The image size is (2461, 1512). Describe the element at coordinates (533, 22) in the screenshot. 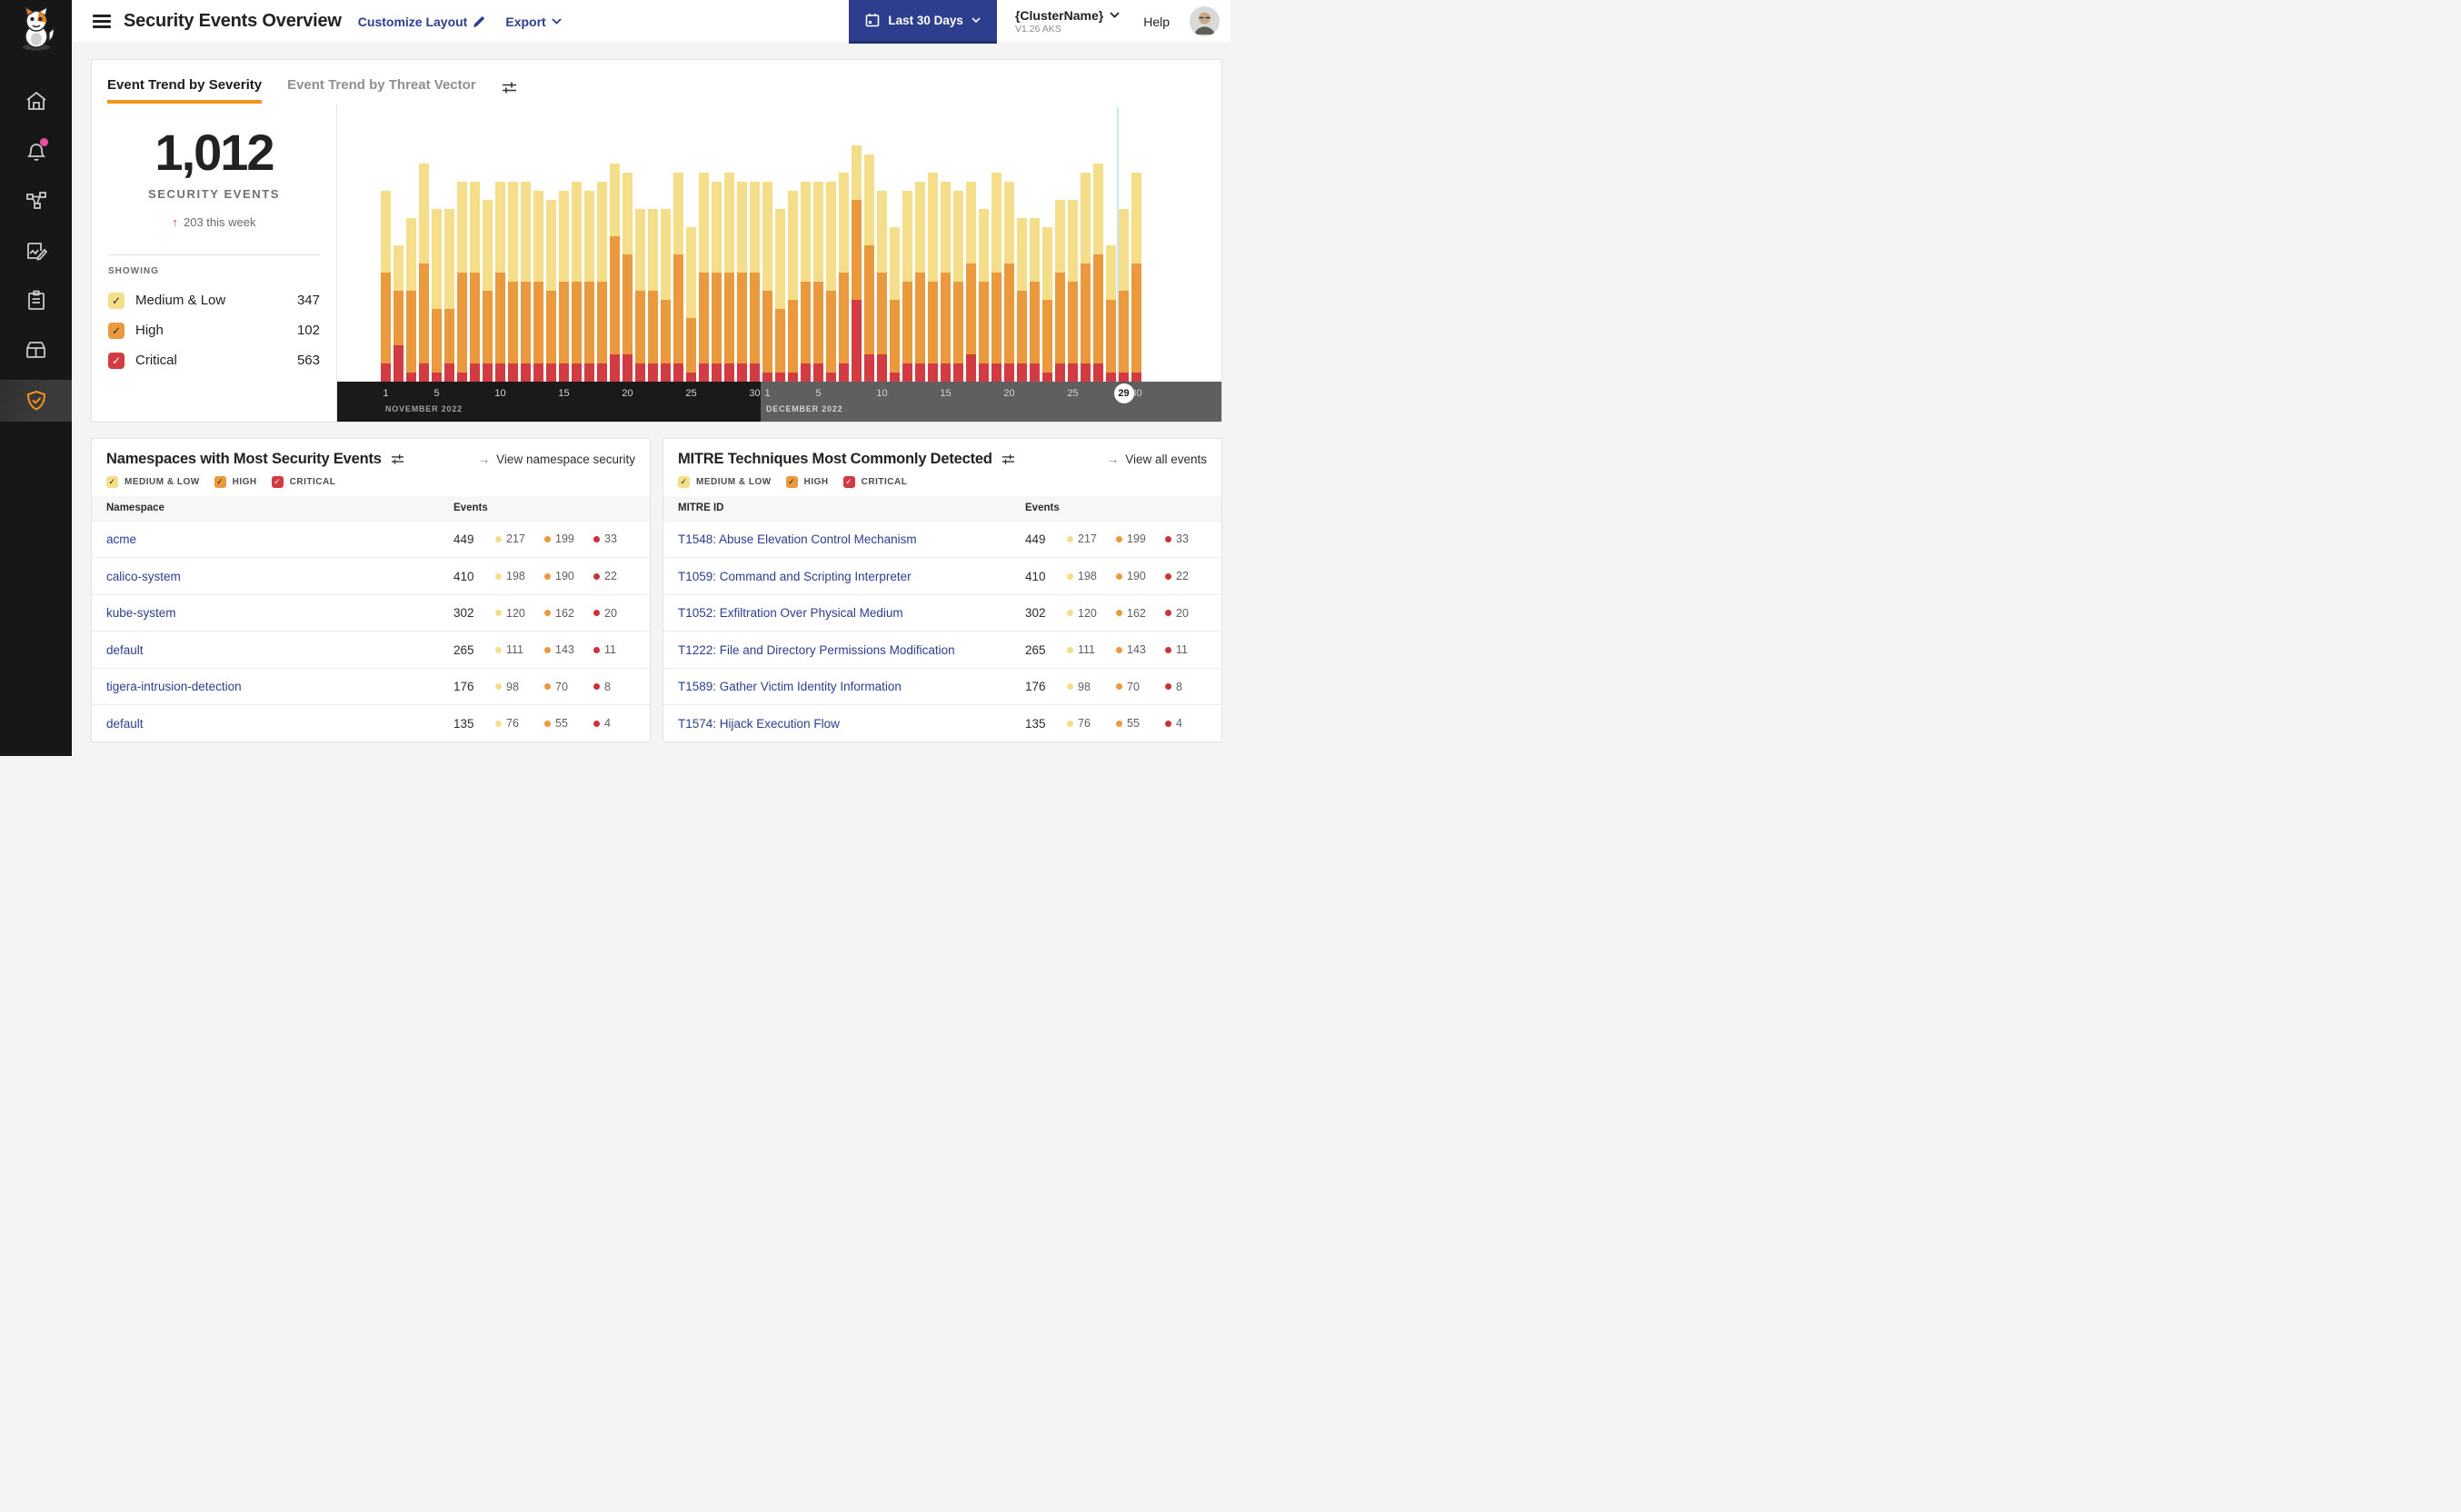

I see `export-button: Export` at that location.